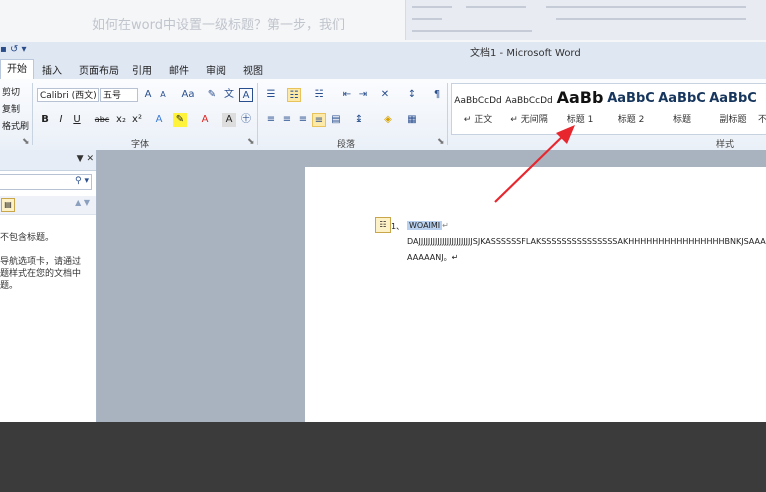 This screenshot has height=492, width=766. Describe the element at coordinates (347, 95) in the screenshot. I see `decrease-indent-icon: ⇤` at that location.